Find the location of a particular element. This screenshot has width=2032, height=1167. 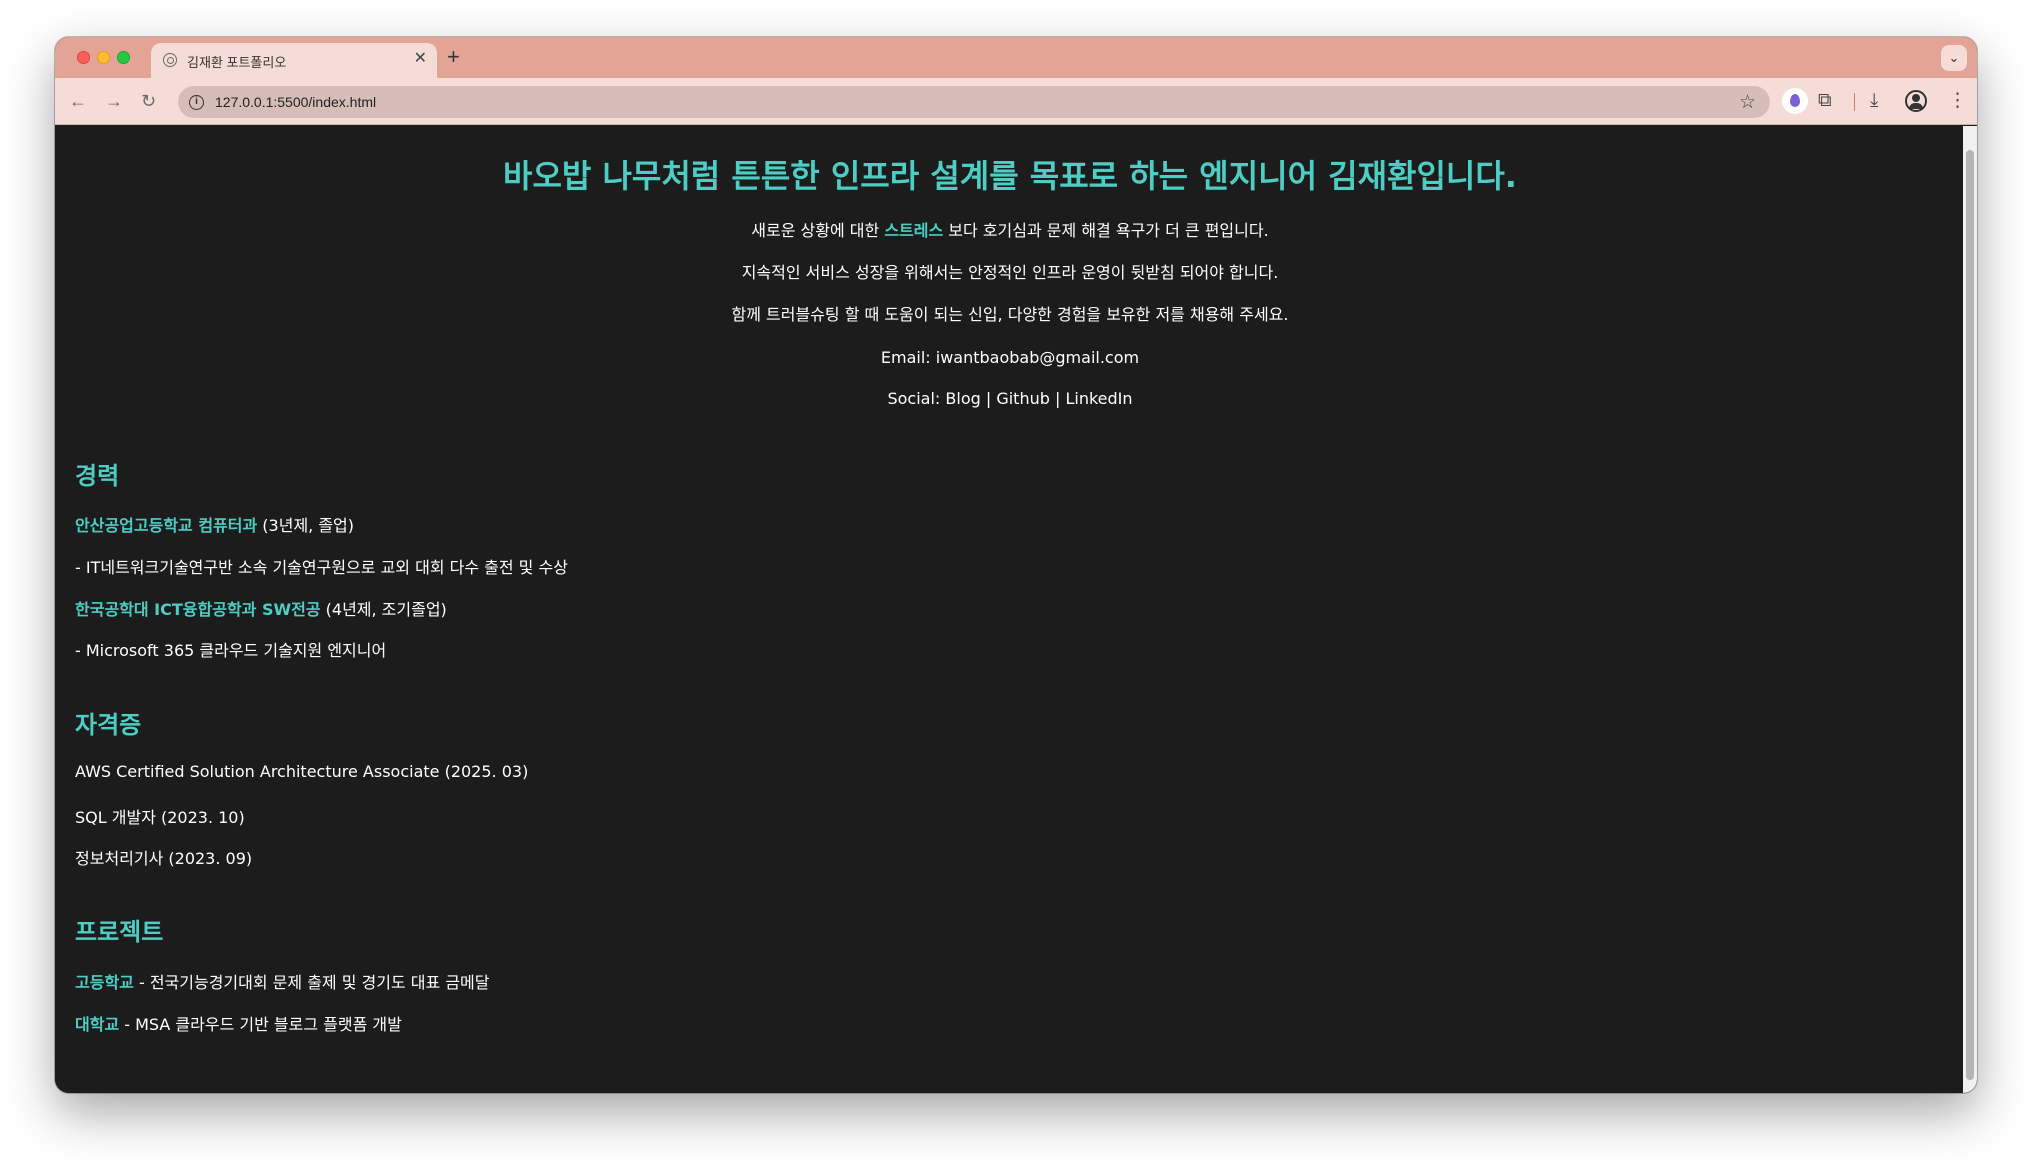

extension-drop-icon is located at coordinates (1795, 101).